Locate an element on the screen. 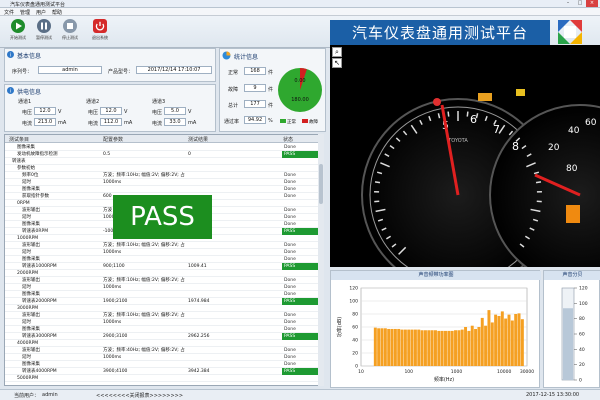 This screenshot has width=600, height=400. col-param: 配置参数 is located at coordinates (113, 139).